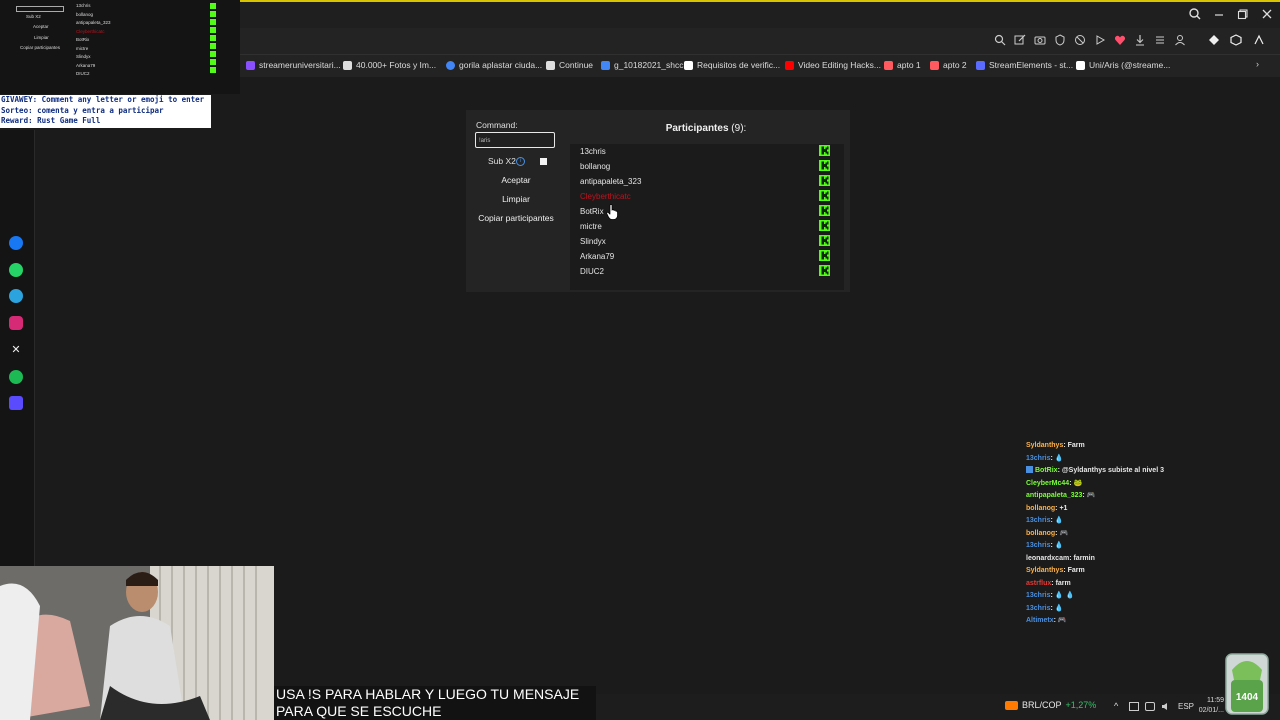 This screenshot has width=1280, height=720. I want to click on instagram-icon, so click(16, 323).